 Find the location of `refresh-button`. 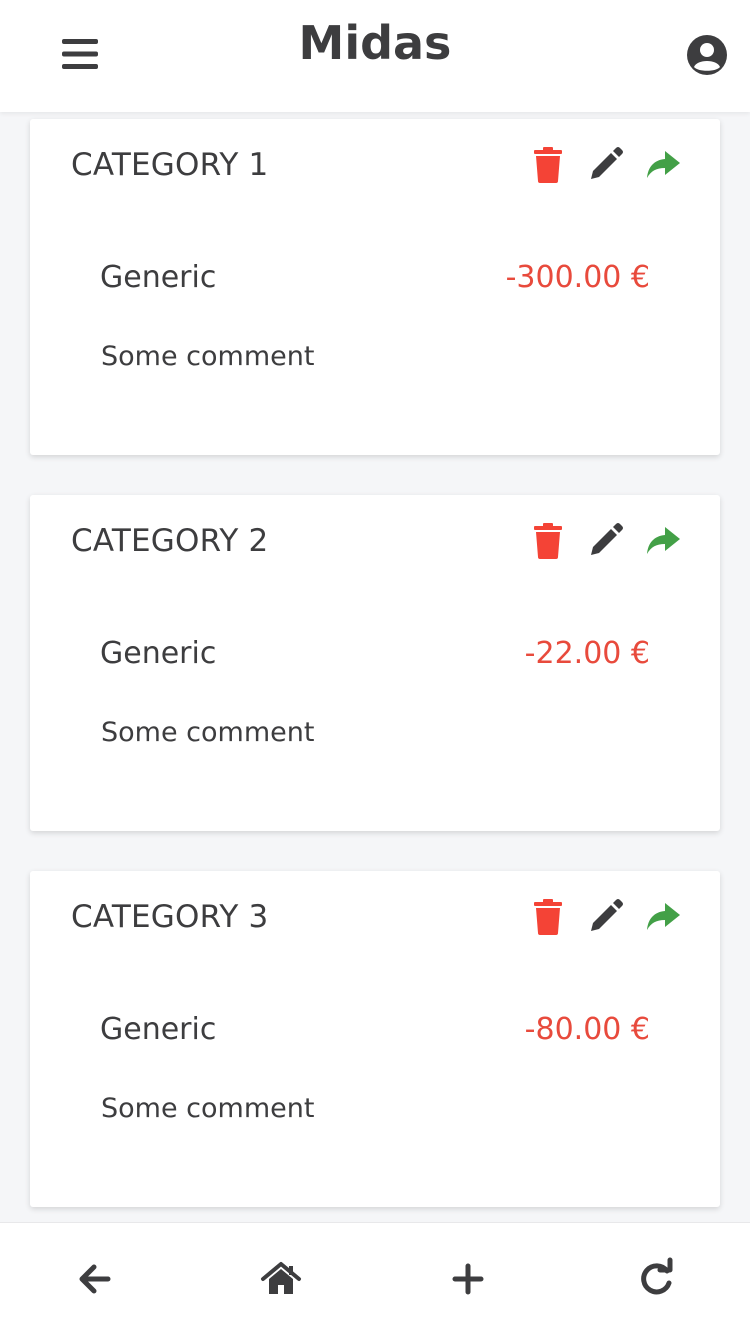

refresh-button is located at coordinates (656, 1279).